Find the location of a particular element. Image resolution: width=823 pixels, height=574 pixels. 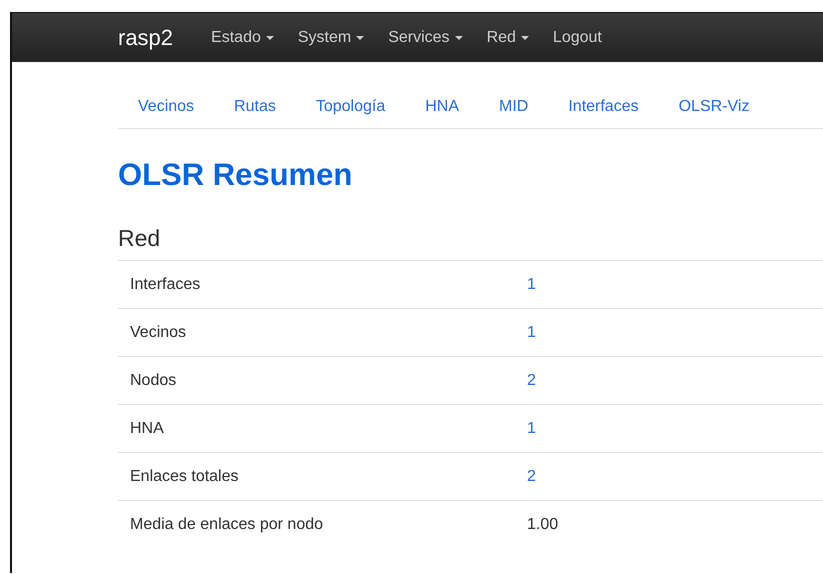

row-label: Vecinos is located at coordinates (322, 332).